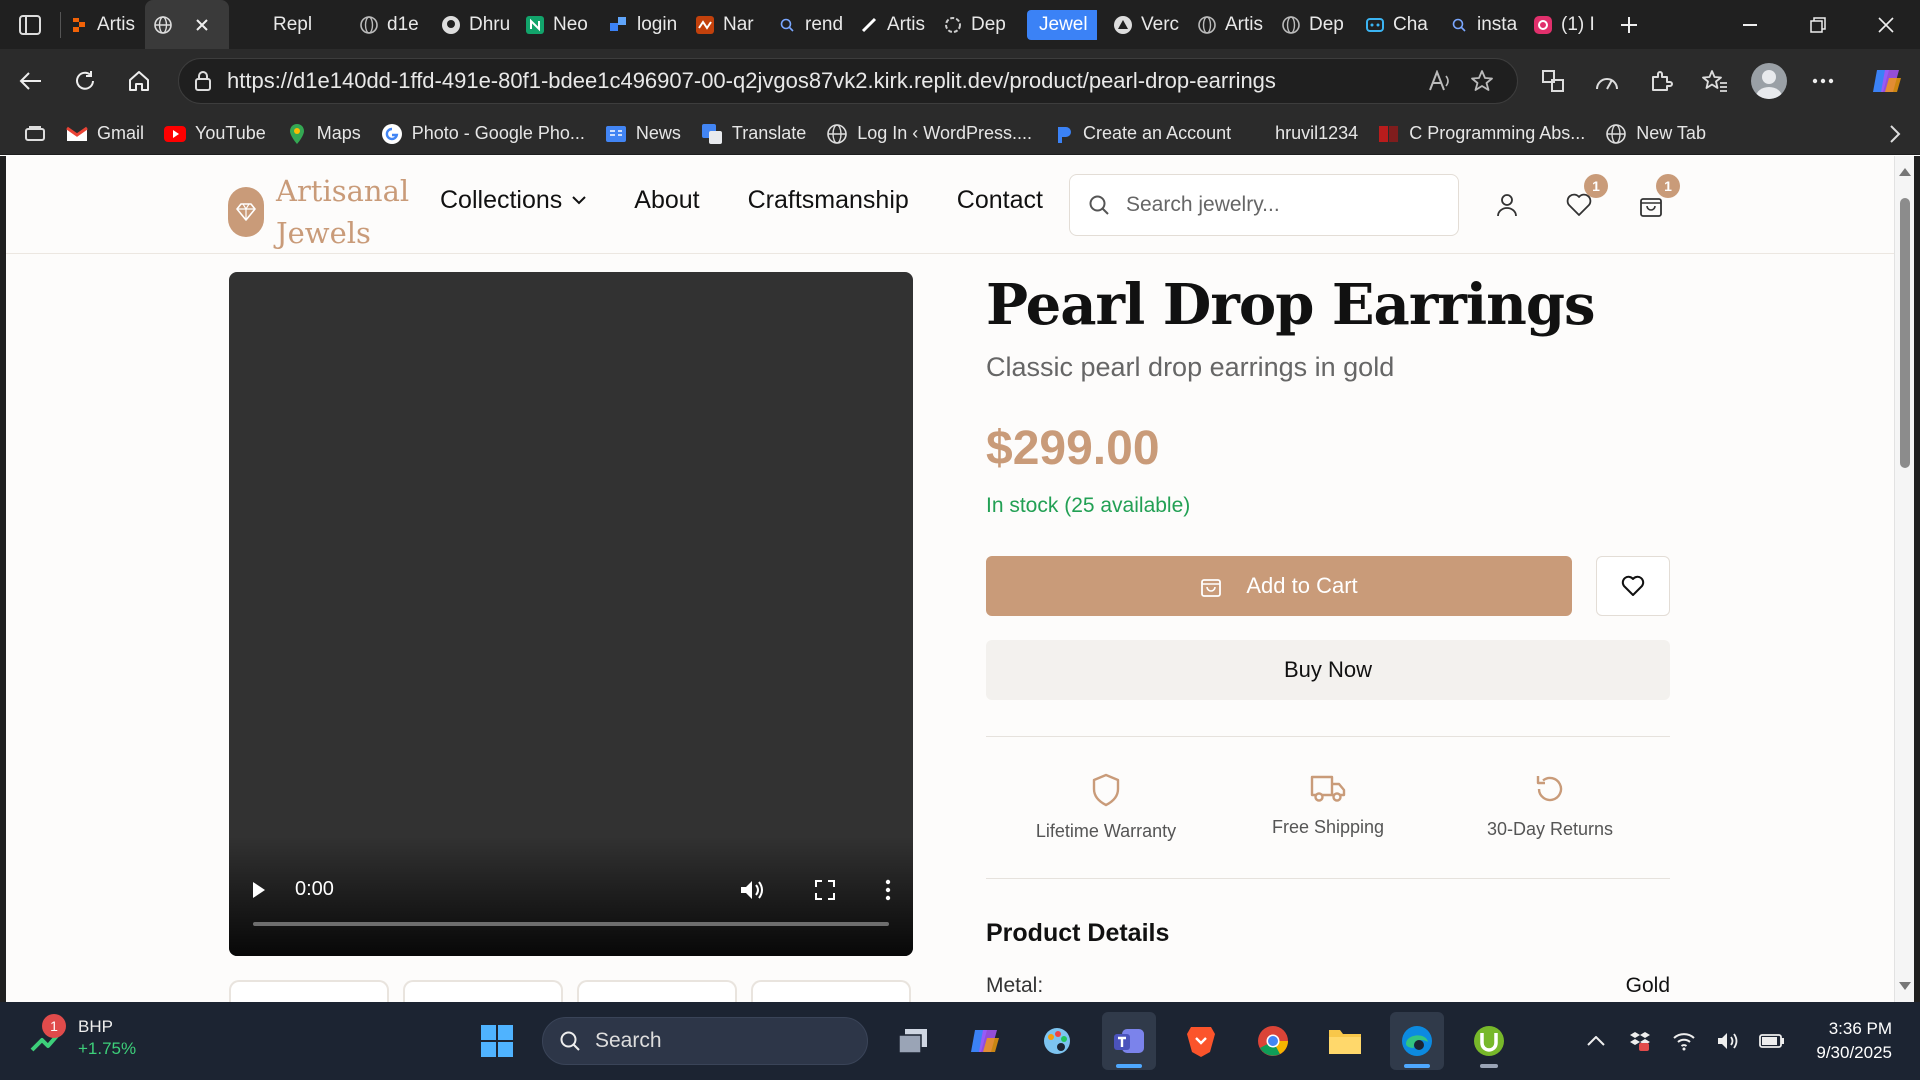 This screenshot has height=1080, width=1920. What do you see at coordinates (31, 81) in the screenshot?
I see `back-button` at bounding box center [31, 81].